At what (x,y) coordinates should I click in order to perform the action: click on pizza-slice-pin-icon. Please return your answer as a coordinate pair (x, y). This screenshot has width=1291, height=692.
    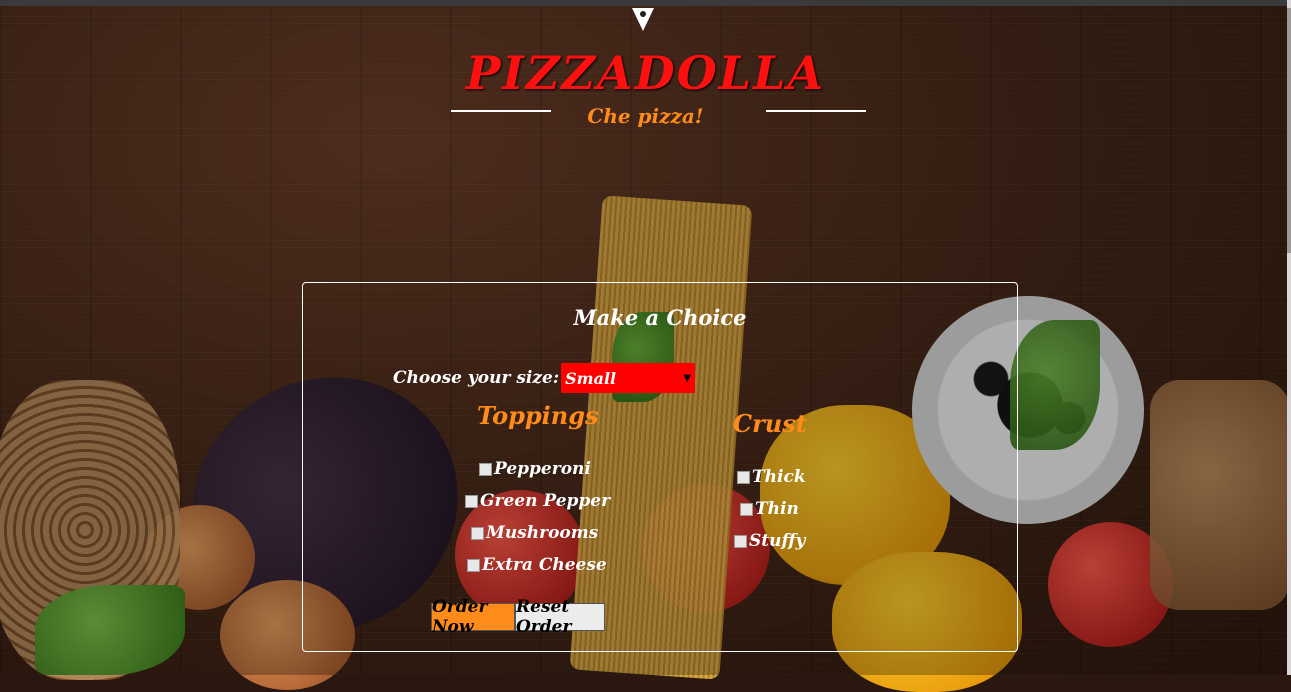
    Looking at the image, I should click on (643, 19).